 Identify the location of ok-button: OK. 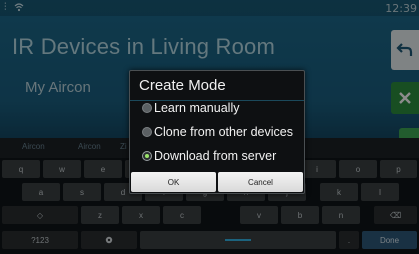
(173, 182).